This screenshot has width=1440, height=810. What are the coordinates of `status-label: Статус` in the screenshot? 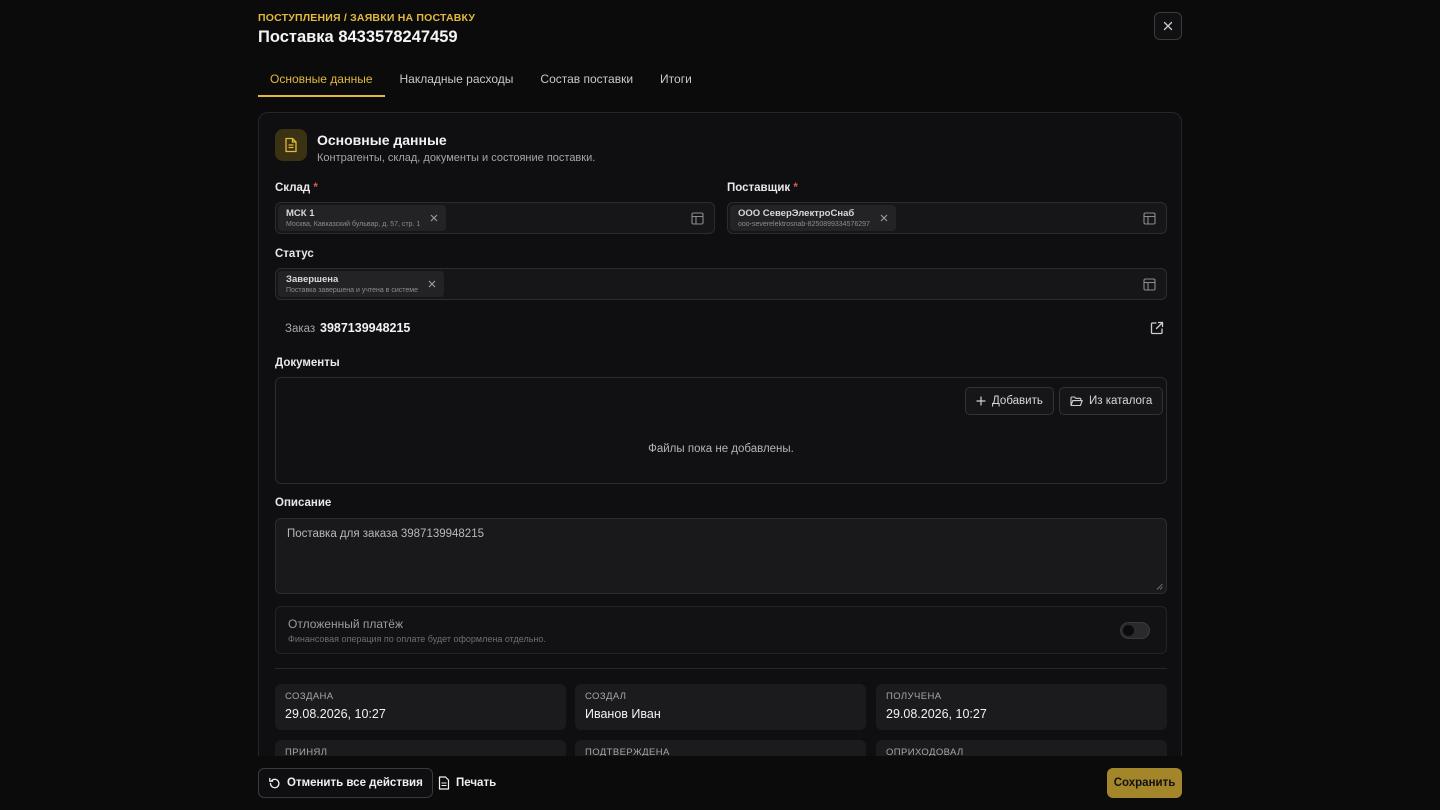 It's located at (294, 254).